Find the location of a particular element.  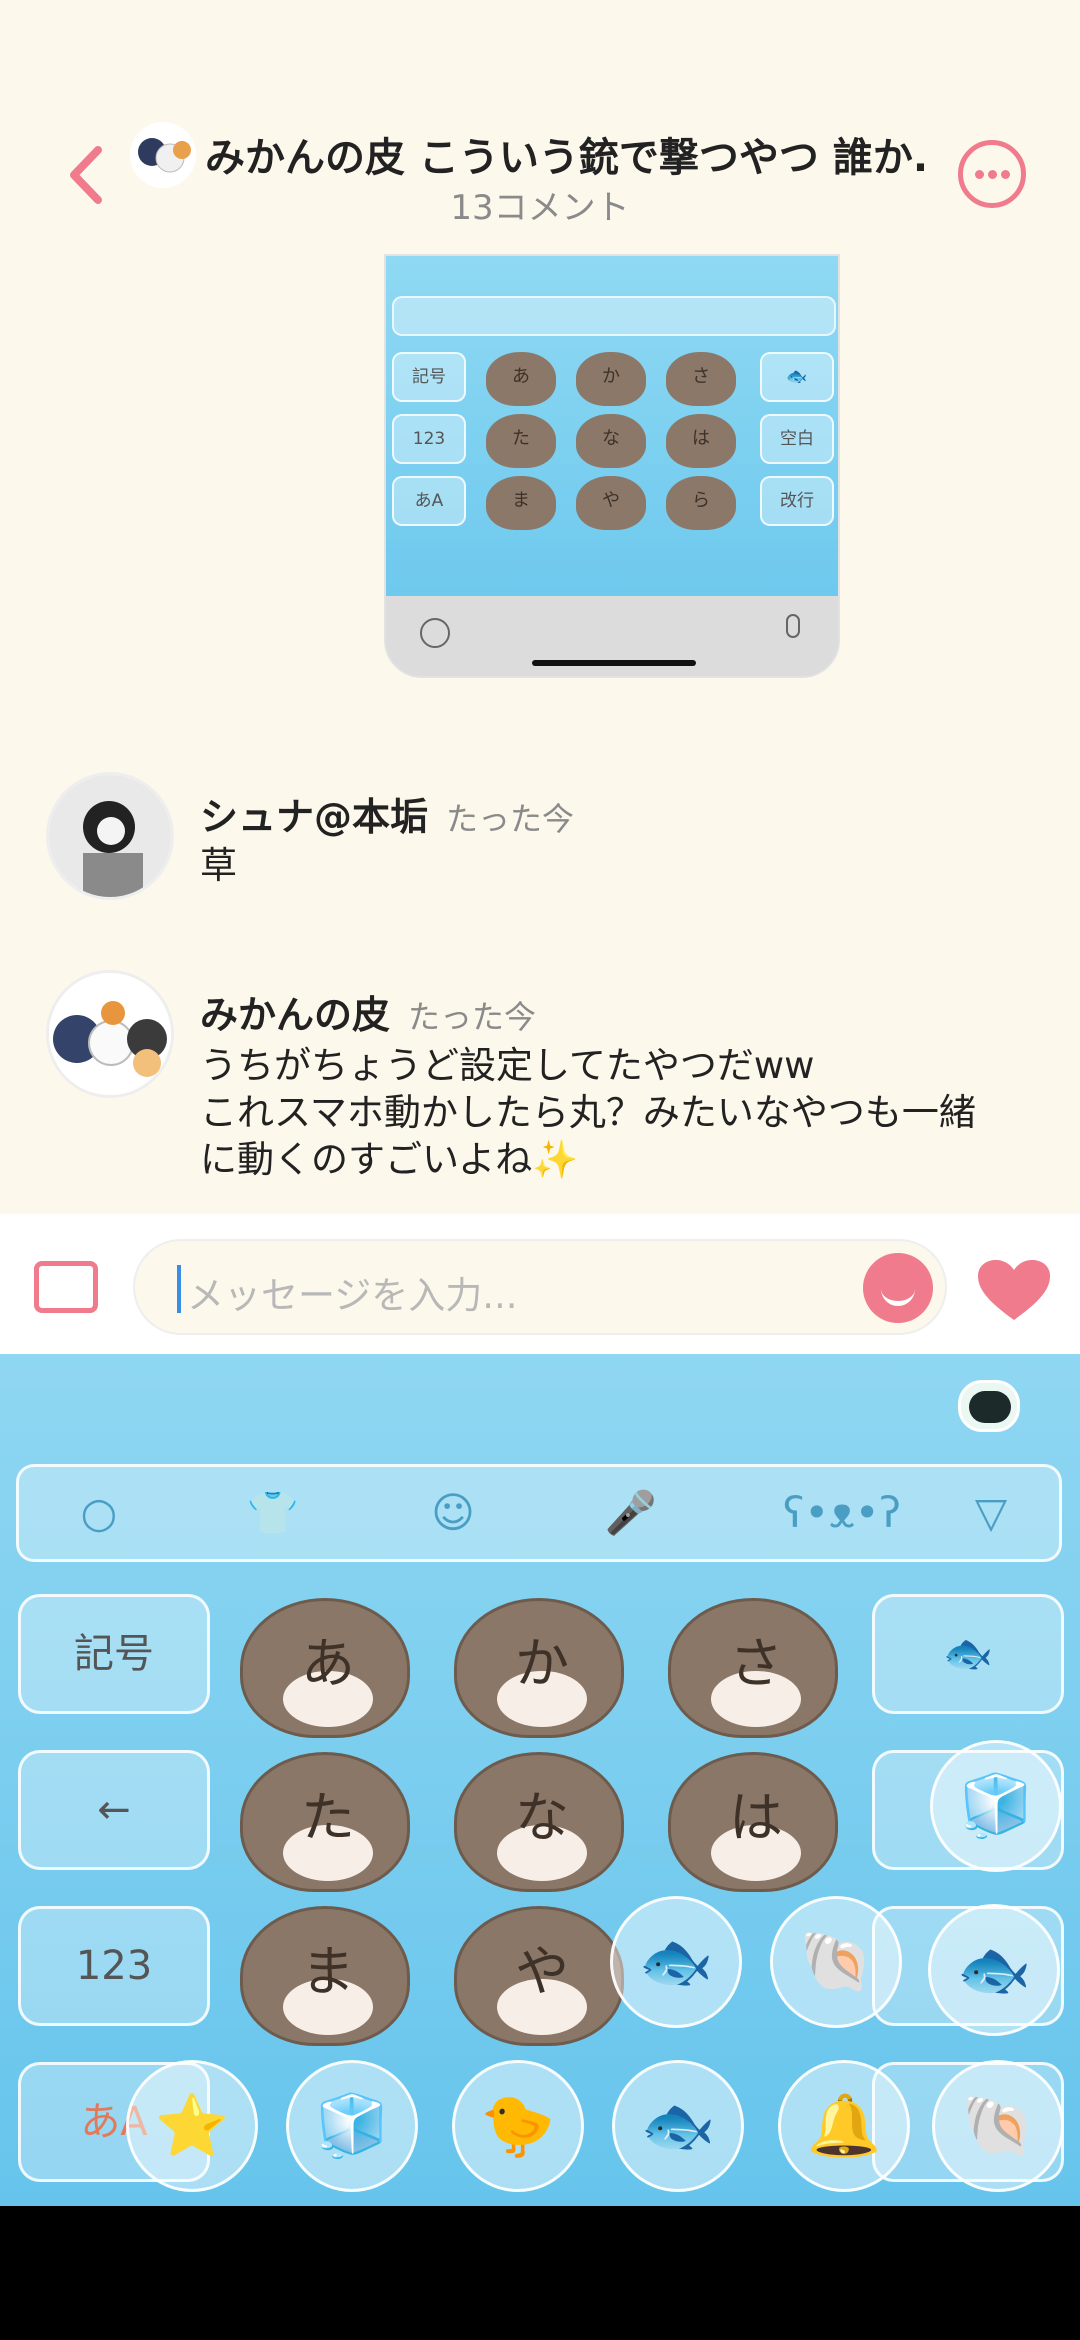

mic-icon is located at coordinates (793, 626).